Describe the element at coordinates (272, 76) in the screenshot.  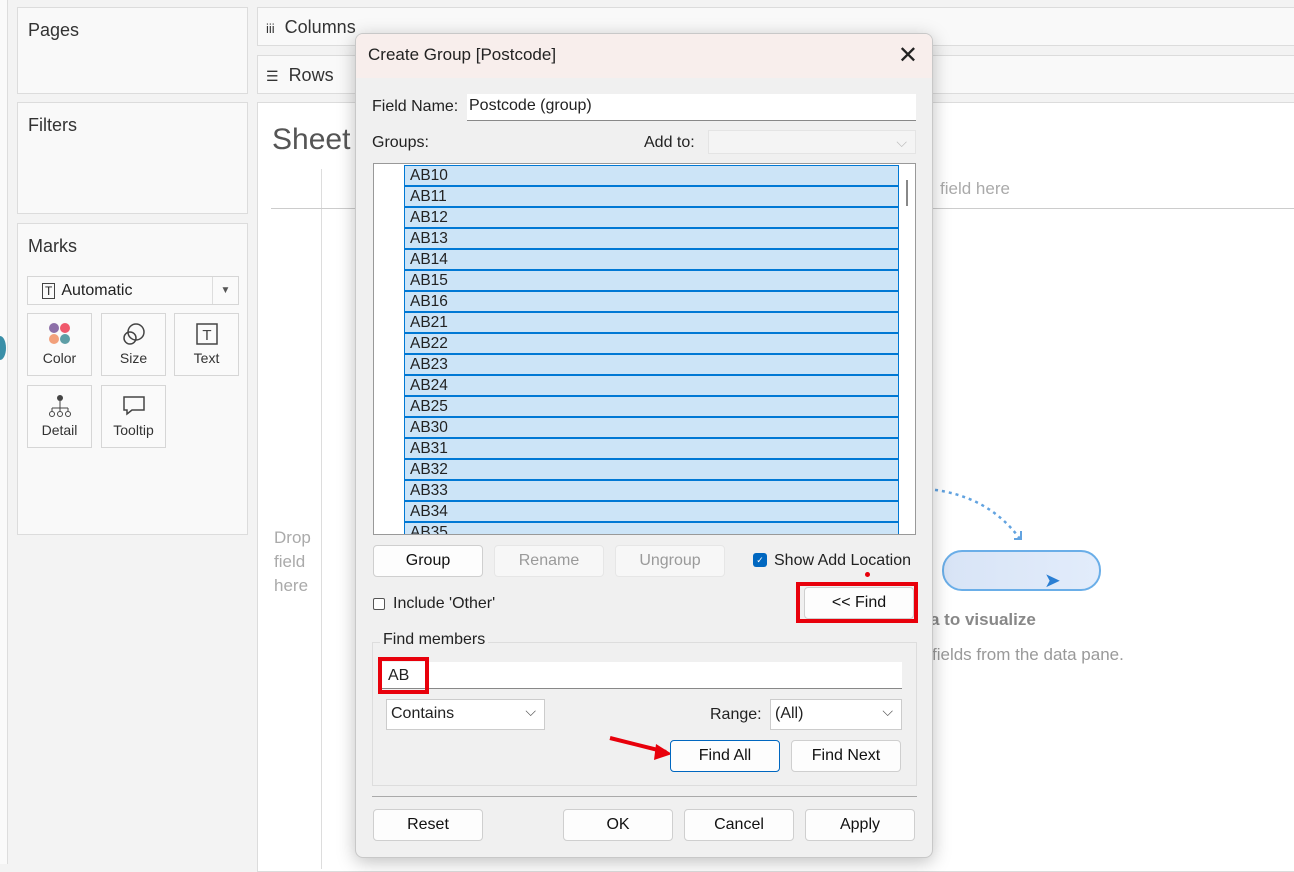
I see `rows-icon: ☰` at that location.